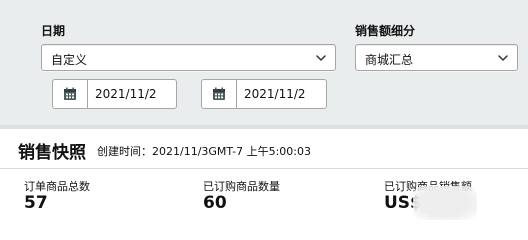  Describe the element at coordinates (57, 186) in the screenshot. I see `metric-label-total-order-items: 订单商品总数` at that location.